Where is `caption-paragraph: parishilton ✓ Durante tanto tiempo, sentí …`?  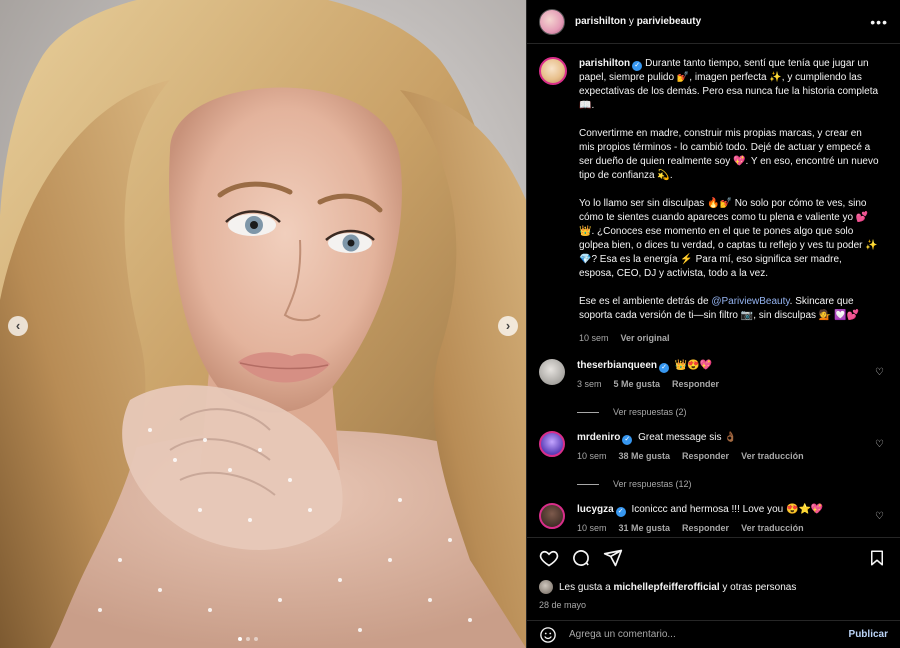
caption-paragraph: parishilton ✓ Durante tanto tiempo, sentí … is located at coordinates (729, 85).